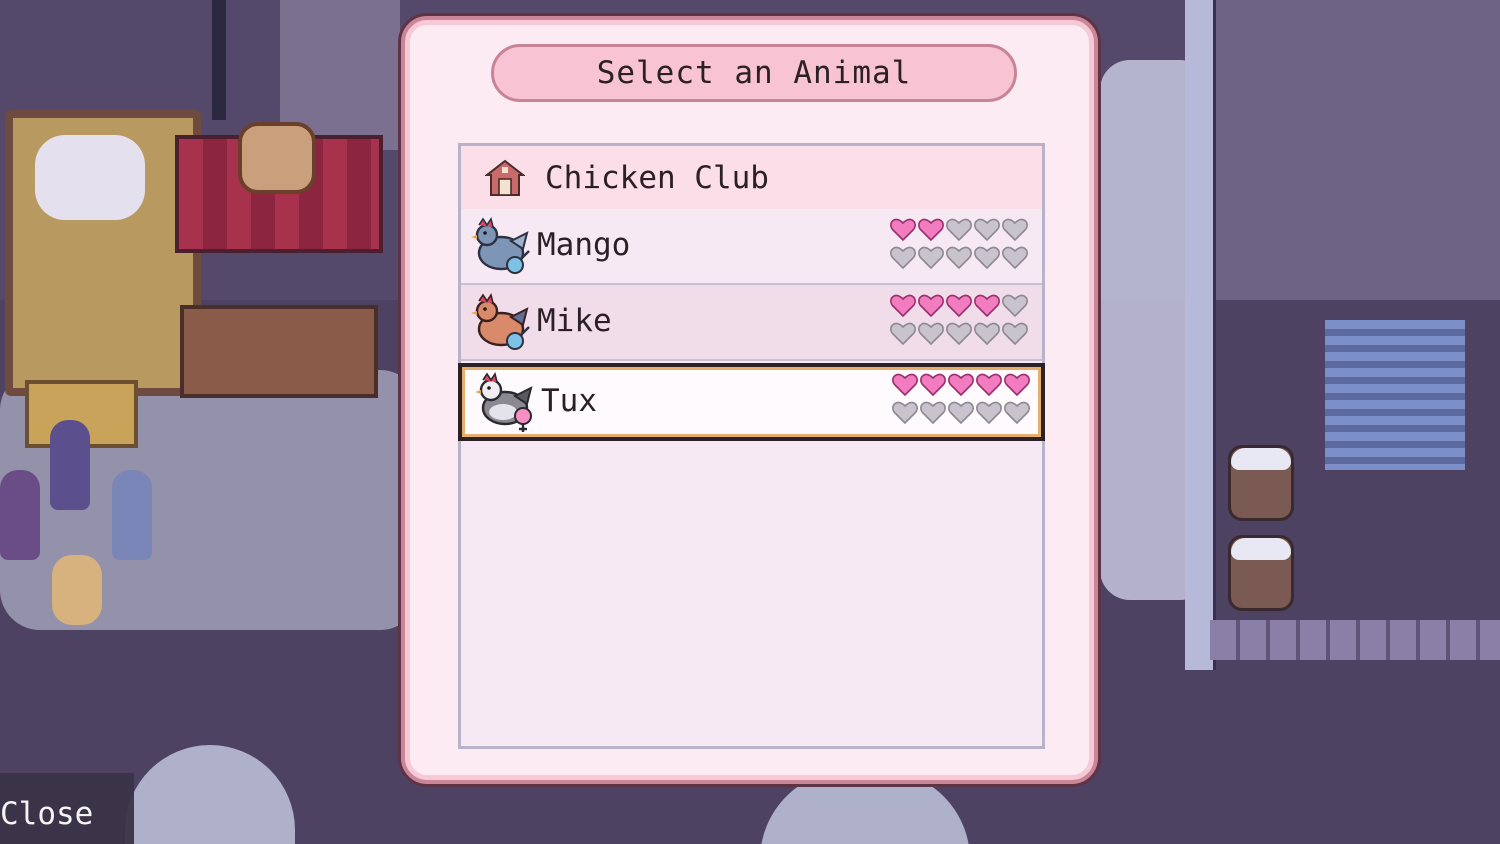  Describe the element at coordinates (90, 177) in the screenshot. I see `cow` at that location.